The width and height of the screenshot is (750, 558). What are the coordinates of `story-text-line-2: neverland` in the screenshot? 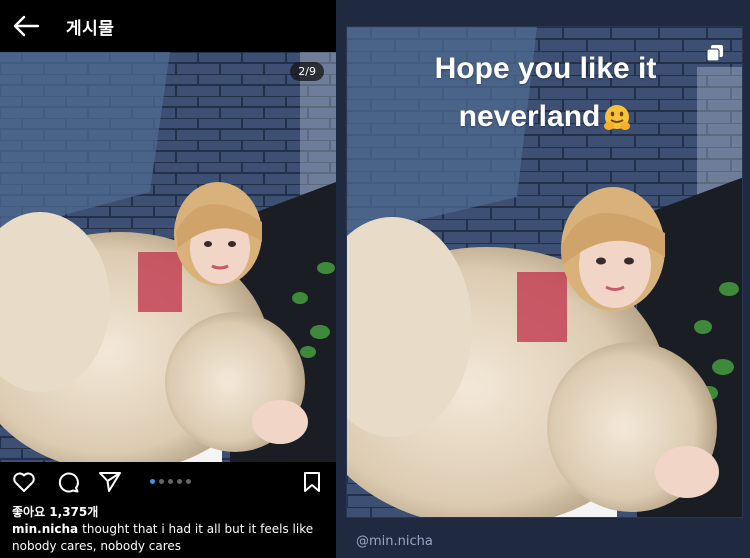 It's located at (544, 117).